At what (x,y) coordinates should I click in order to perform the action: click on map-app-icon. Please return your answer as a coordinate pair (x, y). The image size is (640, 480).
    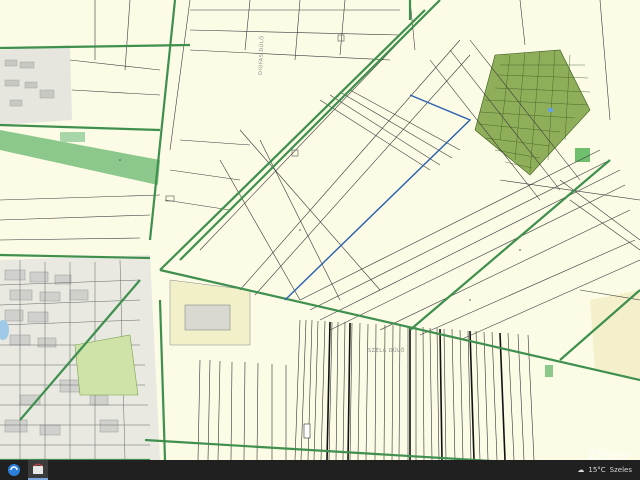
    Looking at the image, I should click on (38, 468).